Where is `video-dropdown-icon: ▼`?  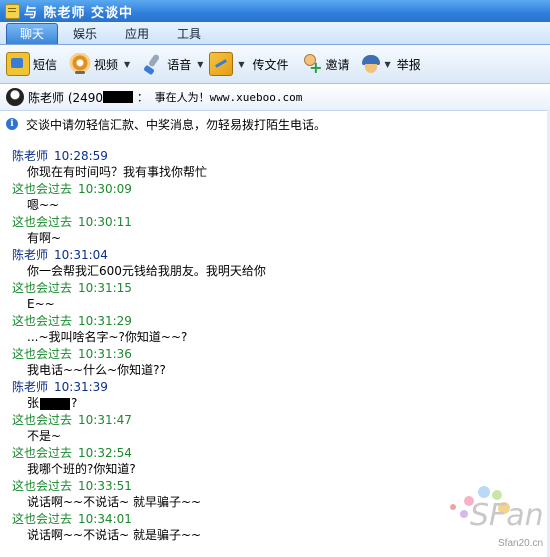 video-dropdown-icon: ▼ is located at coordinates (127, 64).